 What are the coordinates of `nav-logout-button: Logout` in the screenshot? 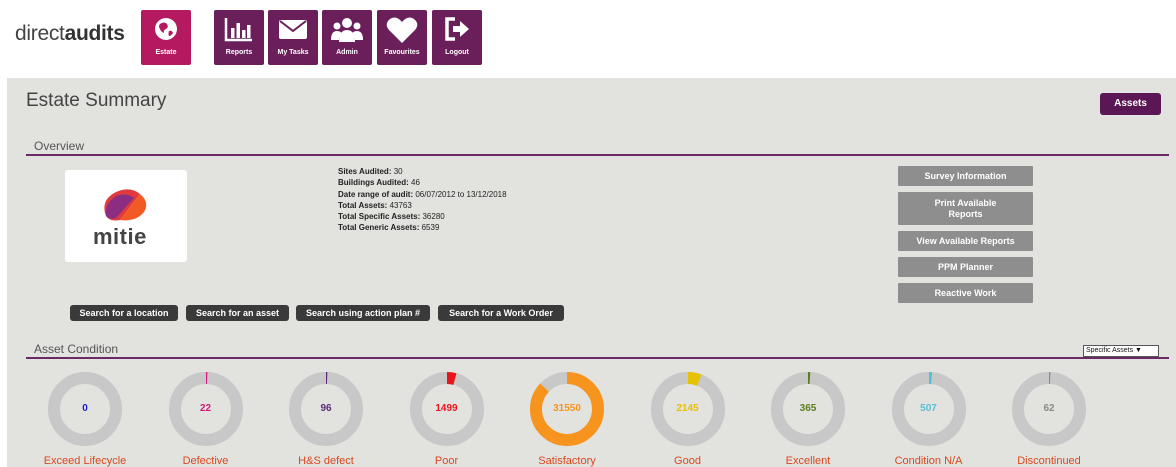 It's located at (457, 37).